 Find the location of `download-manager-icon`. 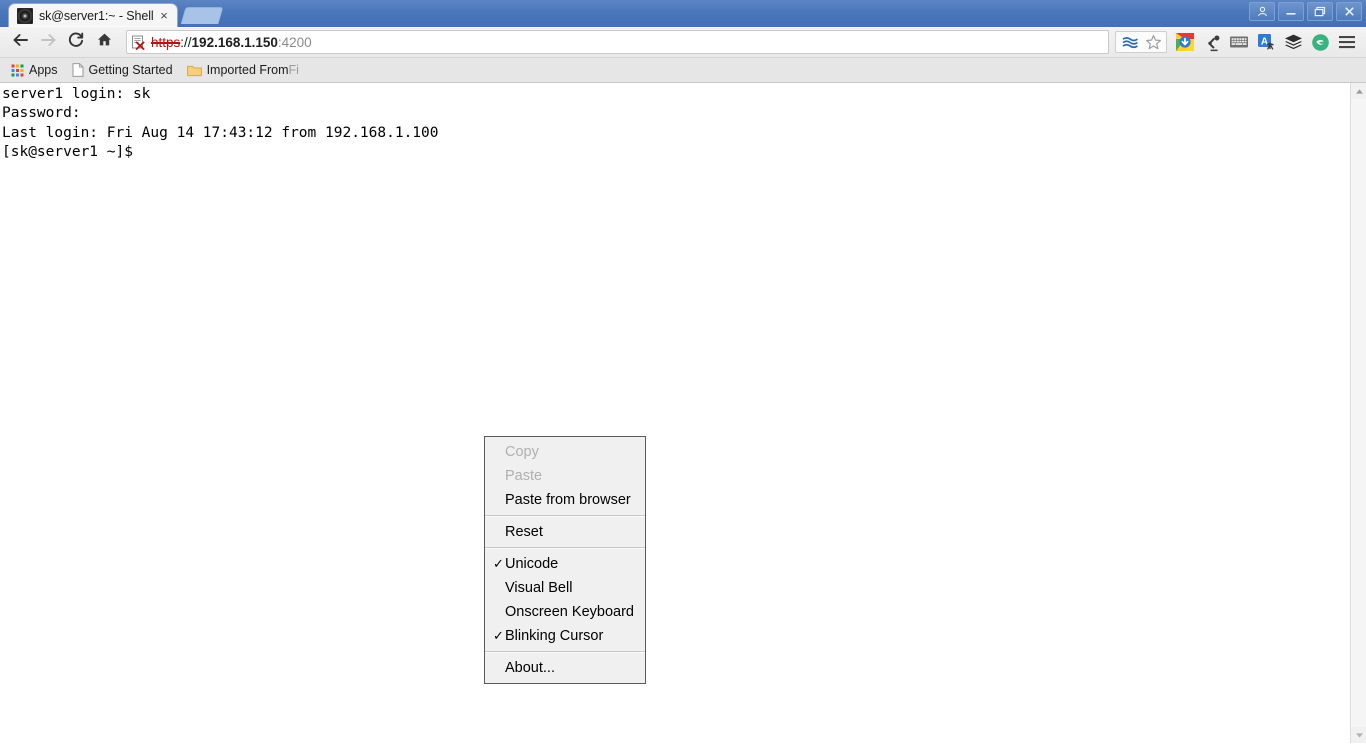

download-manager-icon is located at coordinates (1185, 42).